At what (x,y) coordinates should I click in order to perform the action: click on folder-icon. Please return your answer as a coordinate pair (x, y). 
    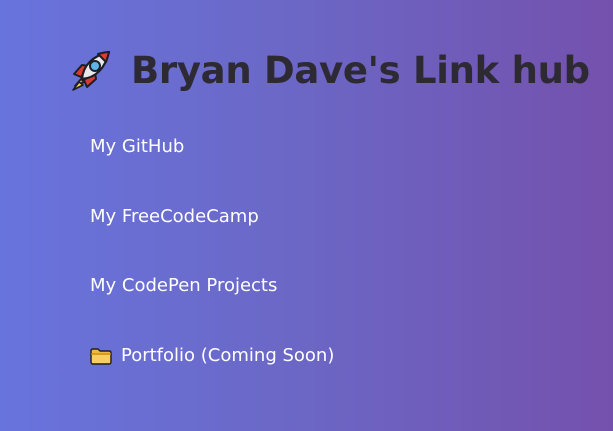
    Looking at the image, I should click on (101, 356).